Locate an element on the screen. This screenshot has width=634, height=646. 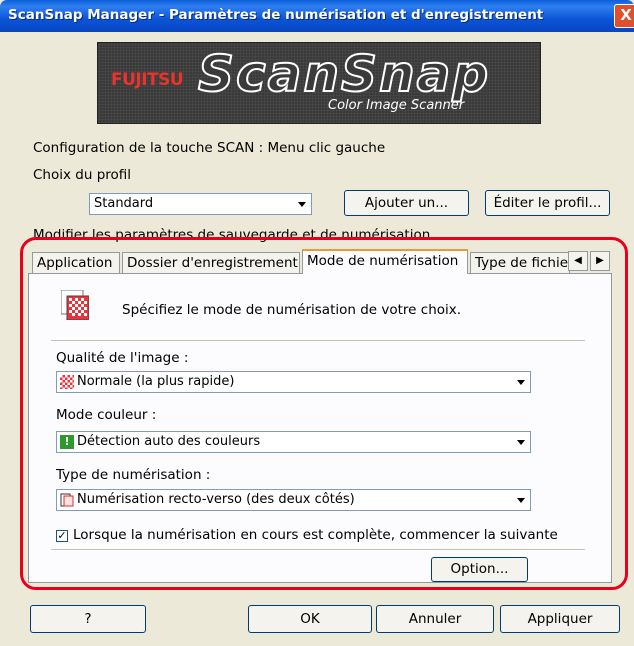
checker-icon is located at coordinates (67, 381).